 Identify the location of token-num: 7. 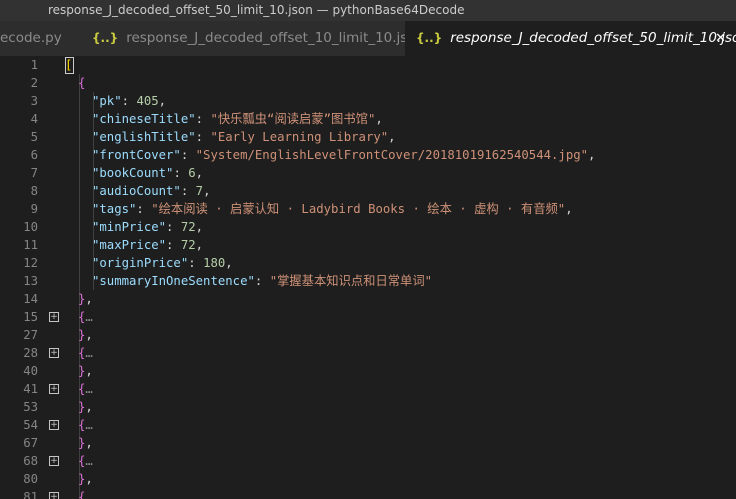
(199, 191).